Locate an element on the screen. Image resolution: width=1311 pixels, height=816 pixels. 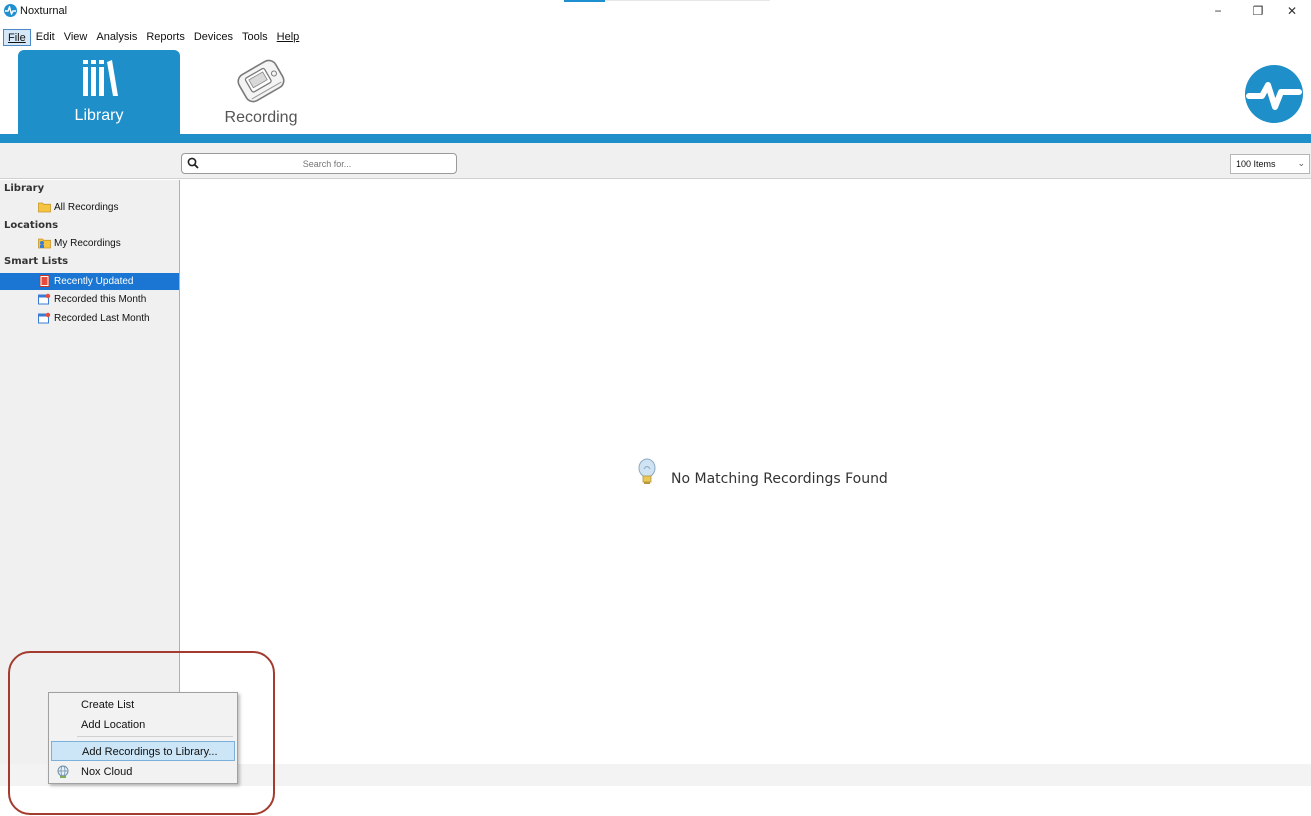
sidebar-item-label: All Recordings is located at coordinates (86, 207).